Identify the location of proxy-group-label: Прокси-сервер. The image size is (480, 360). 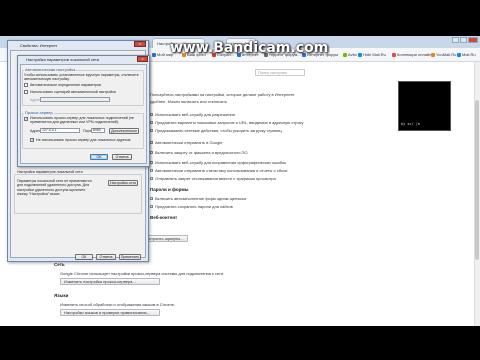
(39, 112).